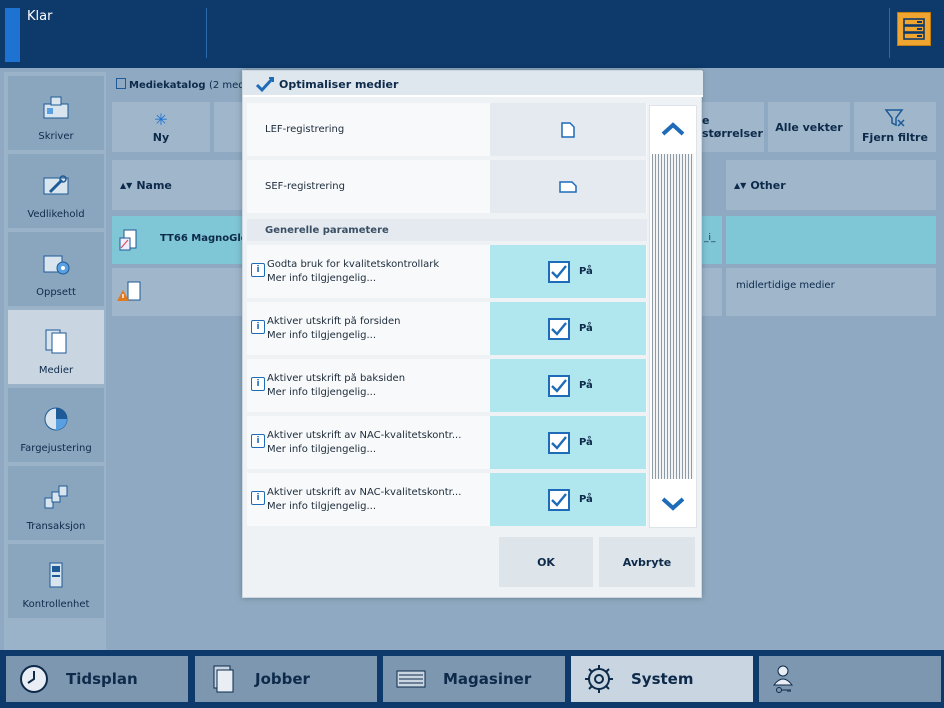  Describe the element at coordinates (56, 214) in the screenshot. I see `sidebar-item-label: Vedlikehold` at that location.